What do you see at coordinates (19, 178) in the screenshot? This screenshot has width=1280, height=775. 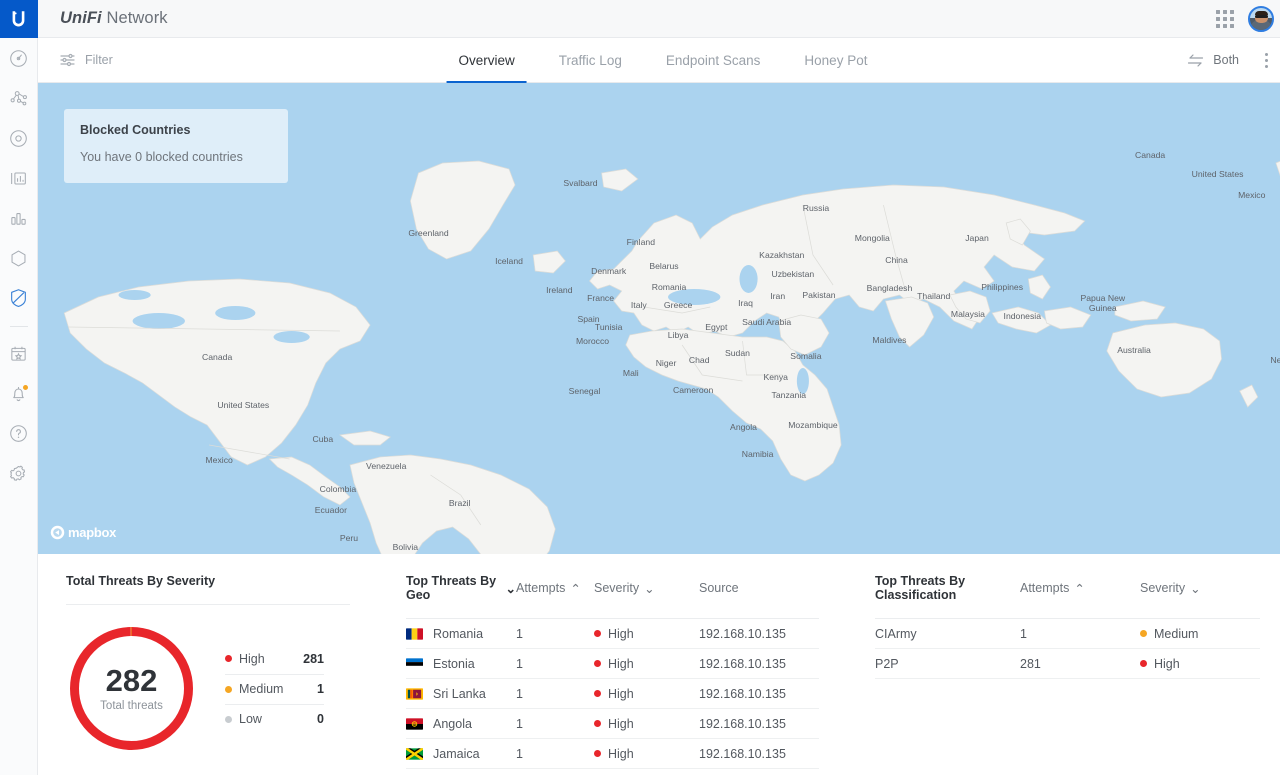 I see `sidebar-item-clients` at bounding box center [19, 178].